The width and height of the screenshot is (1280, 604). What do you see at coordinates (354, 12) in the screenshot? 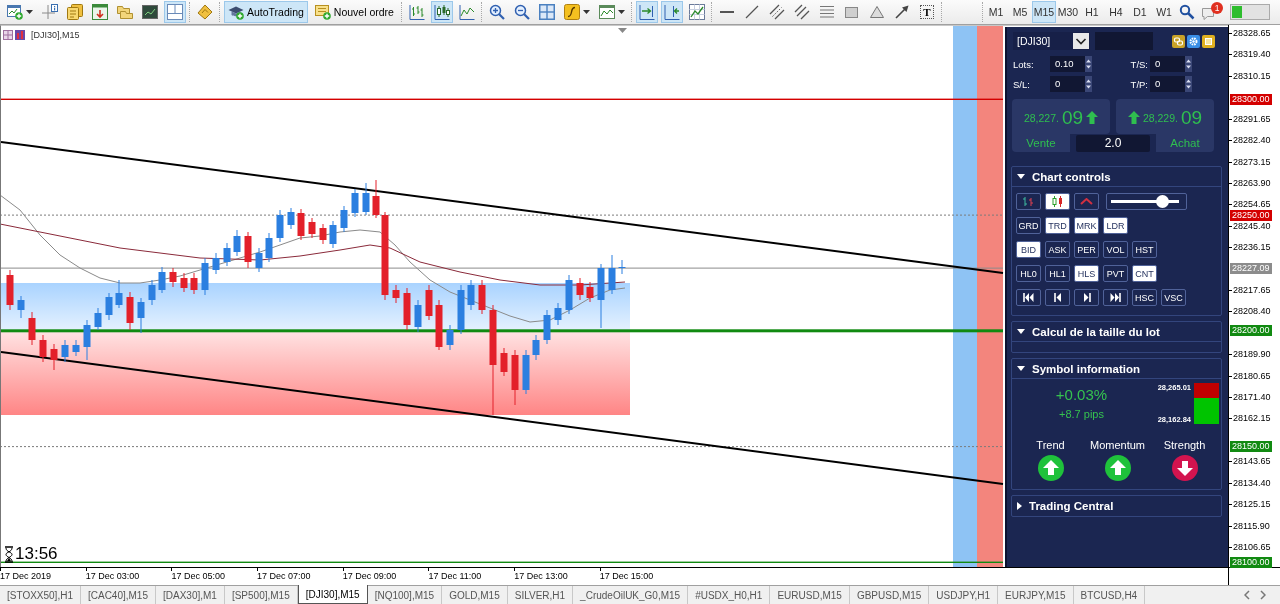
I see `new-order-button: Nouvel ordre` at bounding box center [354, 12].